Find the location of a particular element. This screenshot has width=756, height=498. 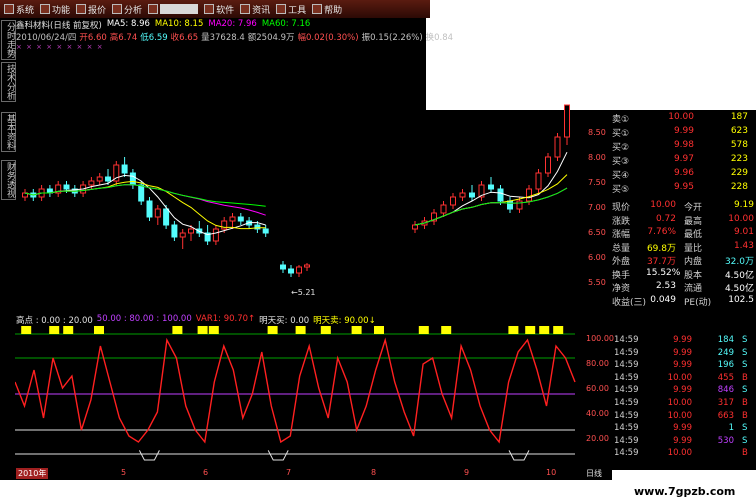

stat-v2: 32.0万 is located at coordinates (739, 262).